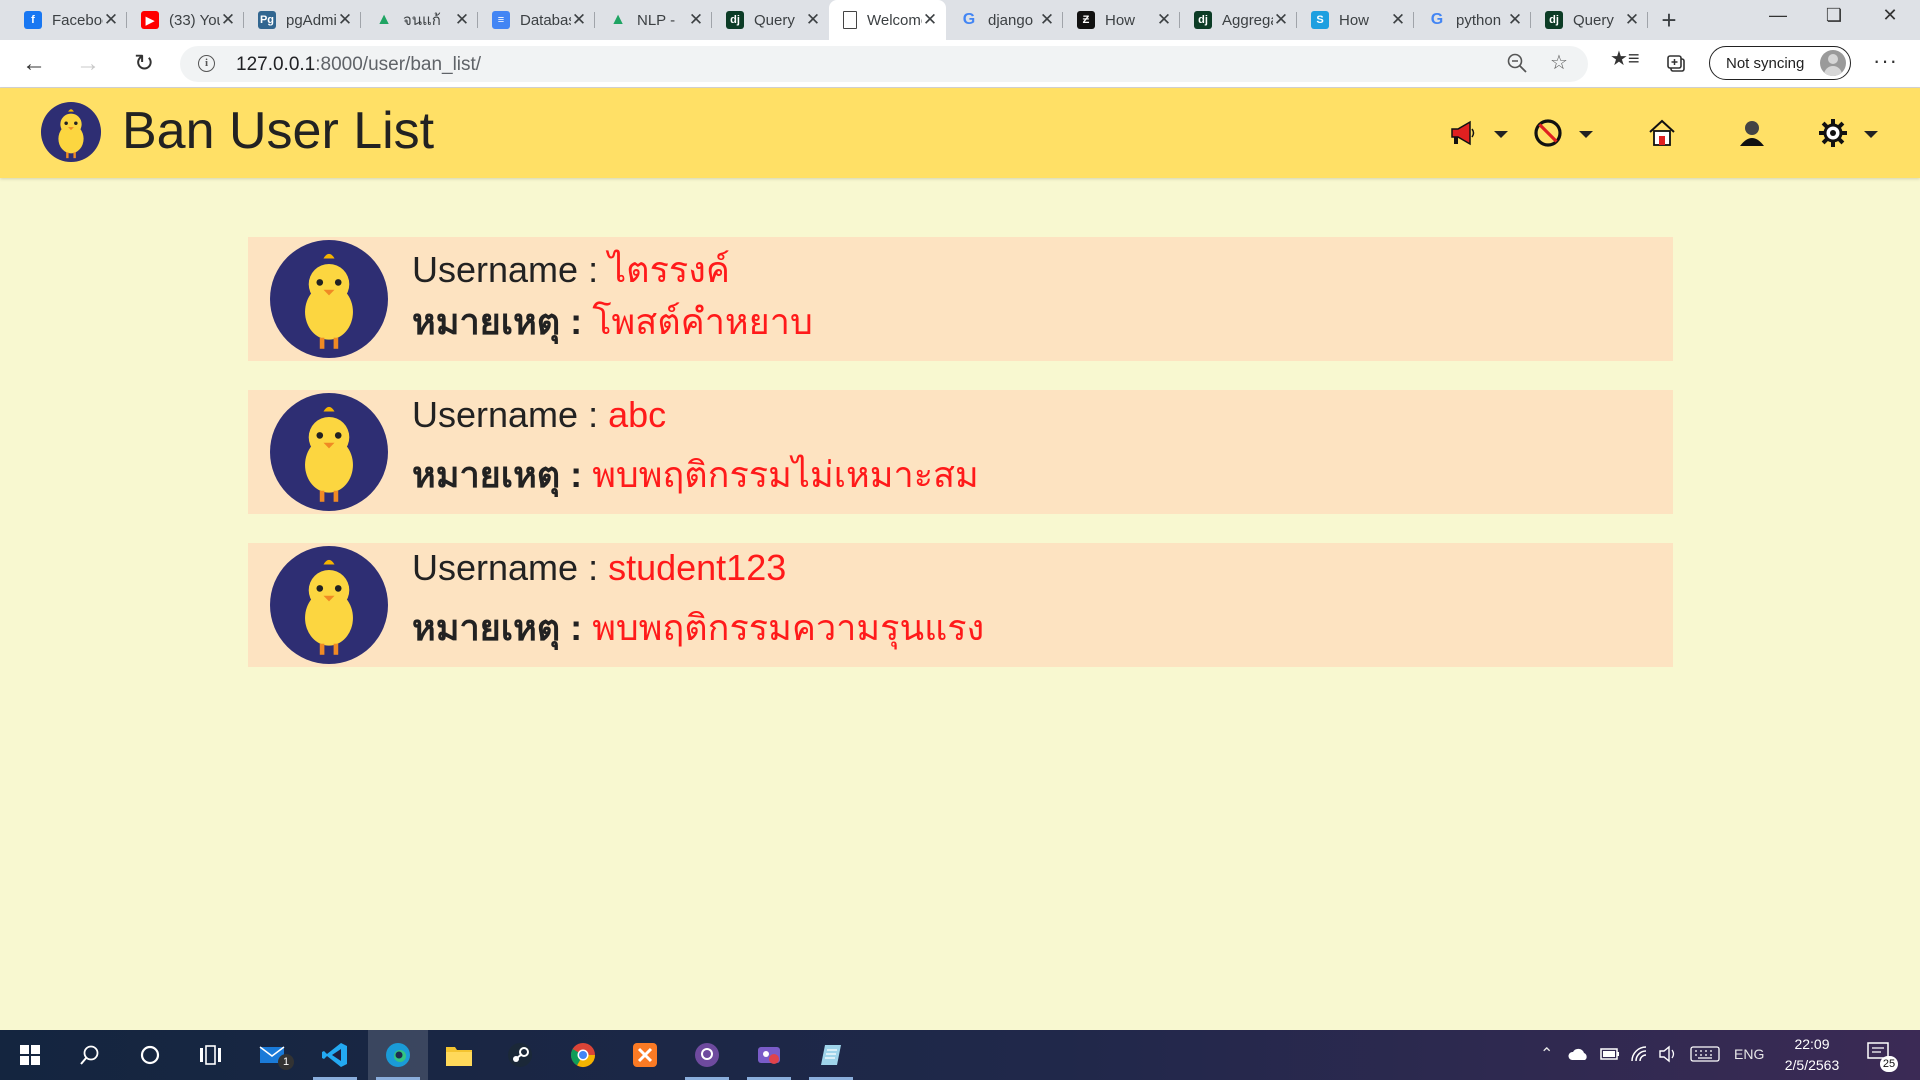 The width and height of the screenshot is (1920, 1080). I want to click on chrome-icon, so click(583, 1055).